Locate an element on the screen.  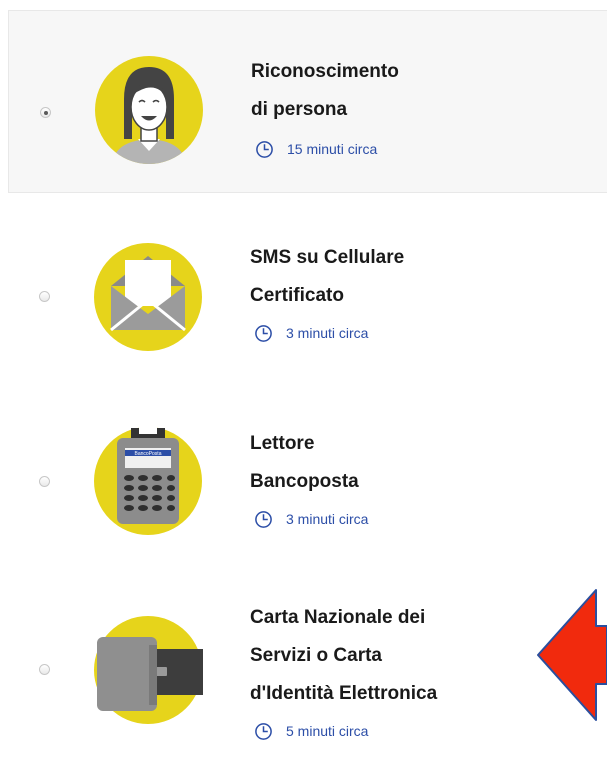
title-line: Servizi o Carta is located at coordinates (316, 655).